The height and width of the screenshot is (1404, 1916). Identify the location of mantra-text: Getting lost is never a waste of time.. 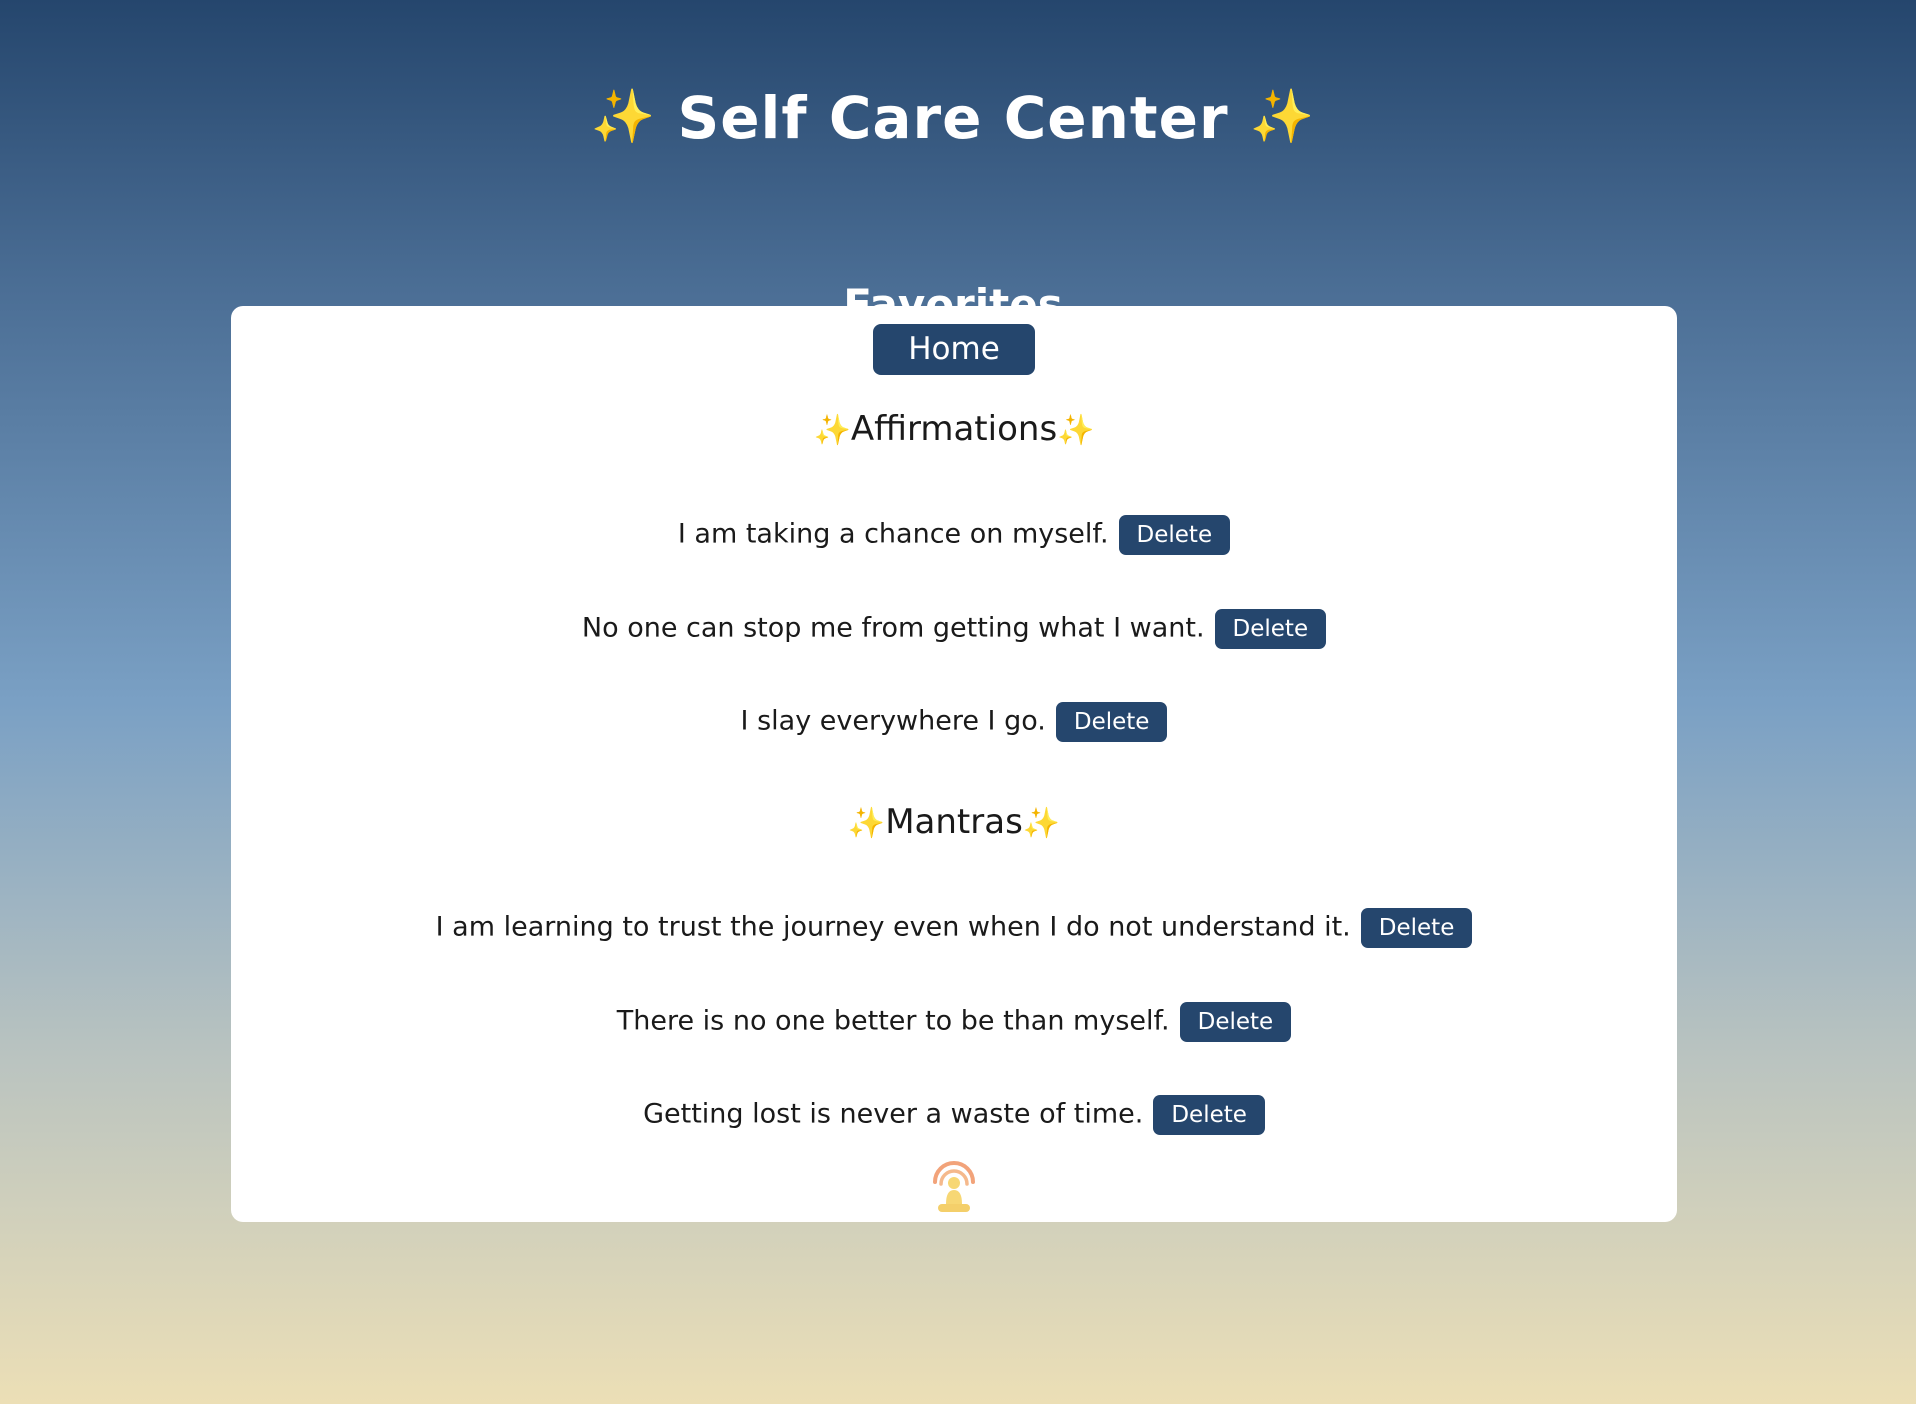
(893, 1114).